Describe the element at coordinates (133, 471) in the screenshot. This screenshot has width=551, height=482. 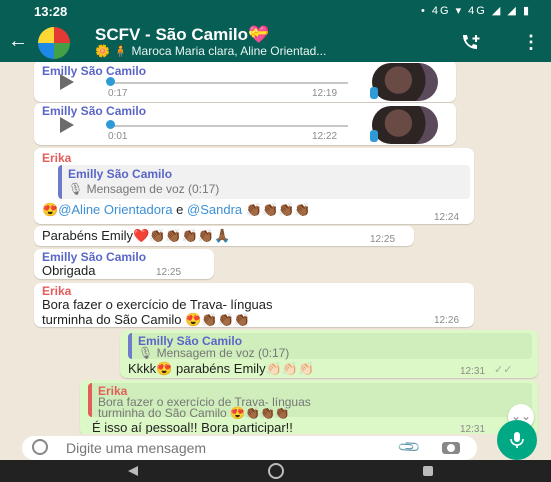
I see `nav-back-icon` at that location.